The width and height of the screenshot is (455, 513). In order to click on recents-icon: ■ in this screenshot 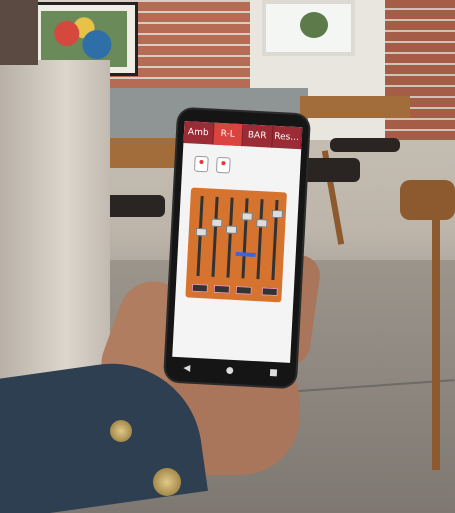, I will do `click(273, 373)`.